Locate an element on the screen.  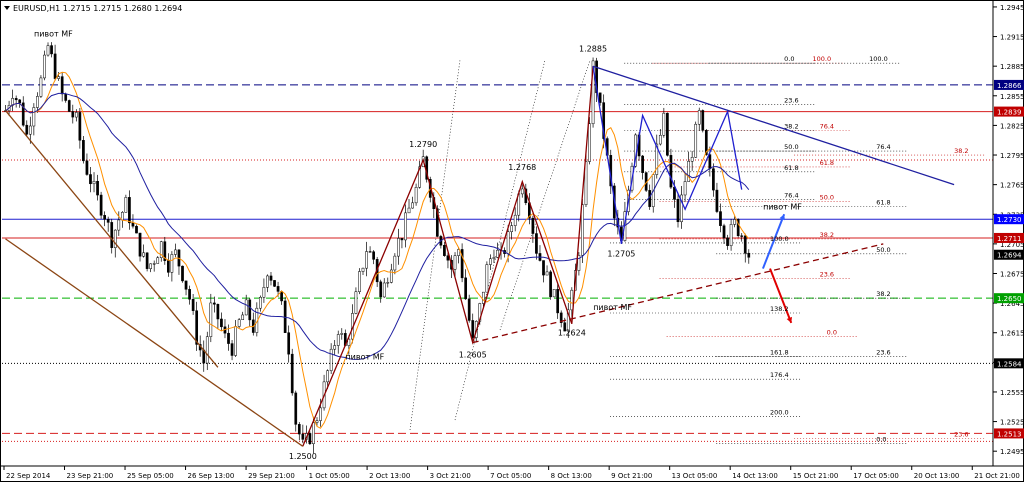
x-tick-label: 7 Oct 05:00 is located at coordinates (510, 476).